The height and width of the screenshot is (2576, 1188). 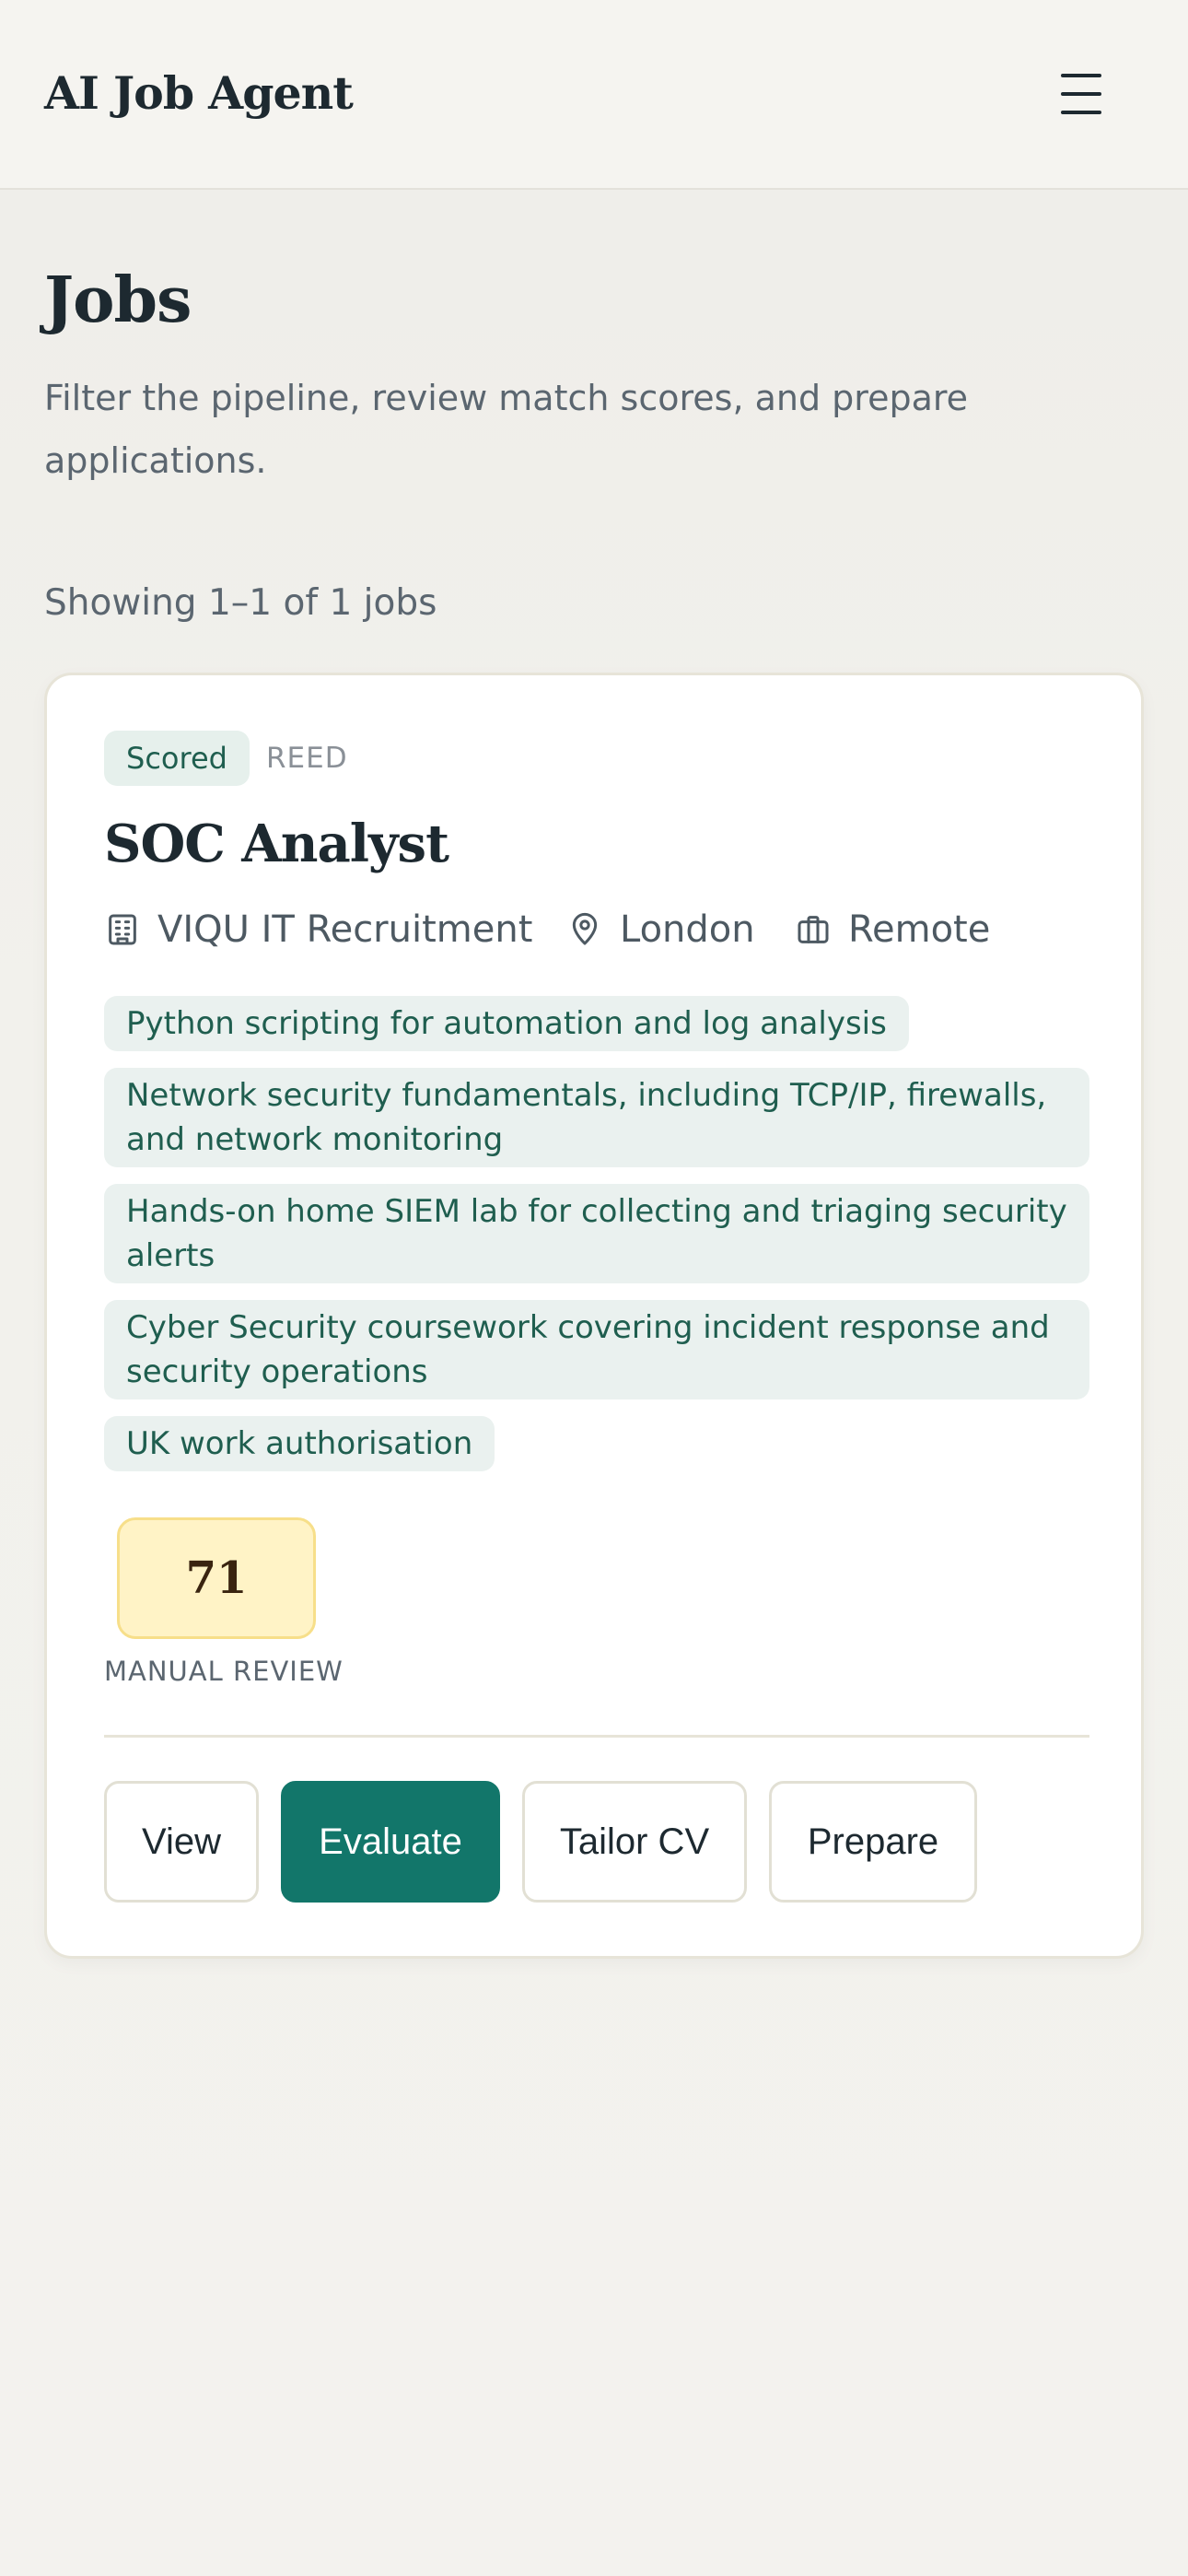 What do you see at coordinates (688, 929) in the screenshot?
I see `job-location: London` at bounding box center [688, 929].